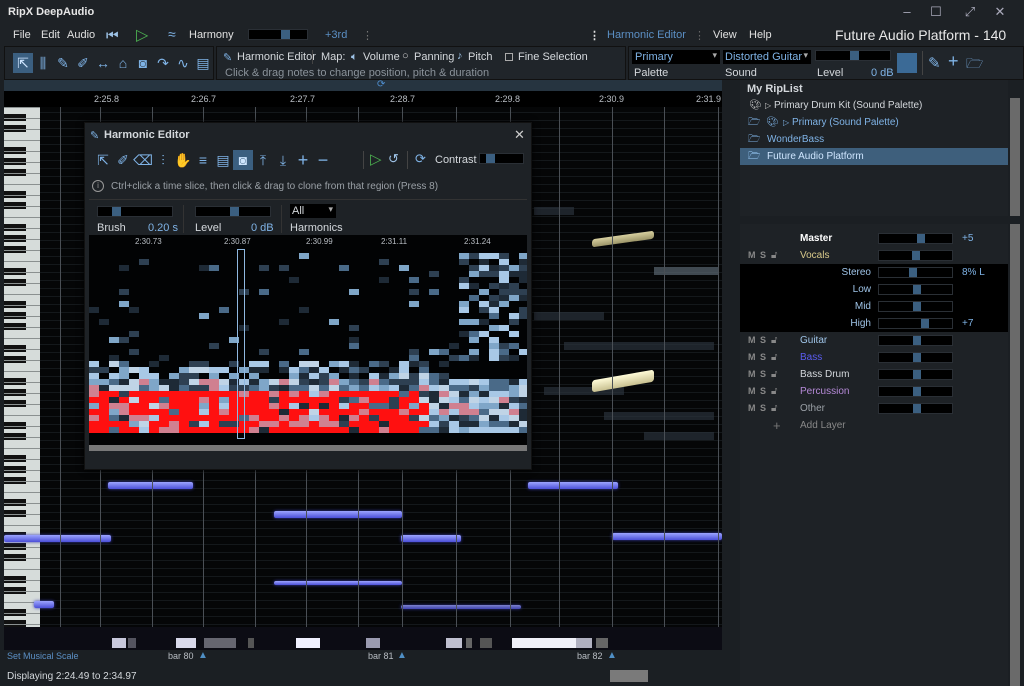 The width and height of the screenshot is (1024, 686). What do you see at coordinates (813, 340) in the screenshot?
I see `layer-name: Guitar` at bounding box center [813, 340].